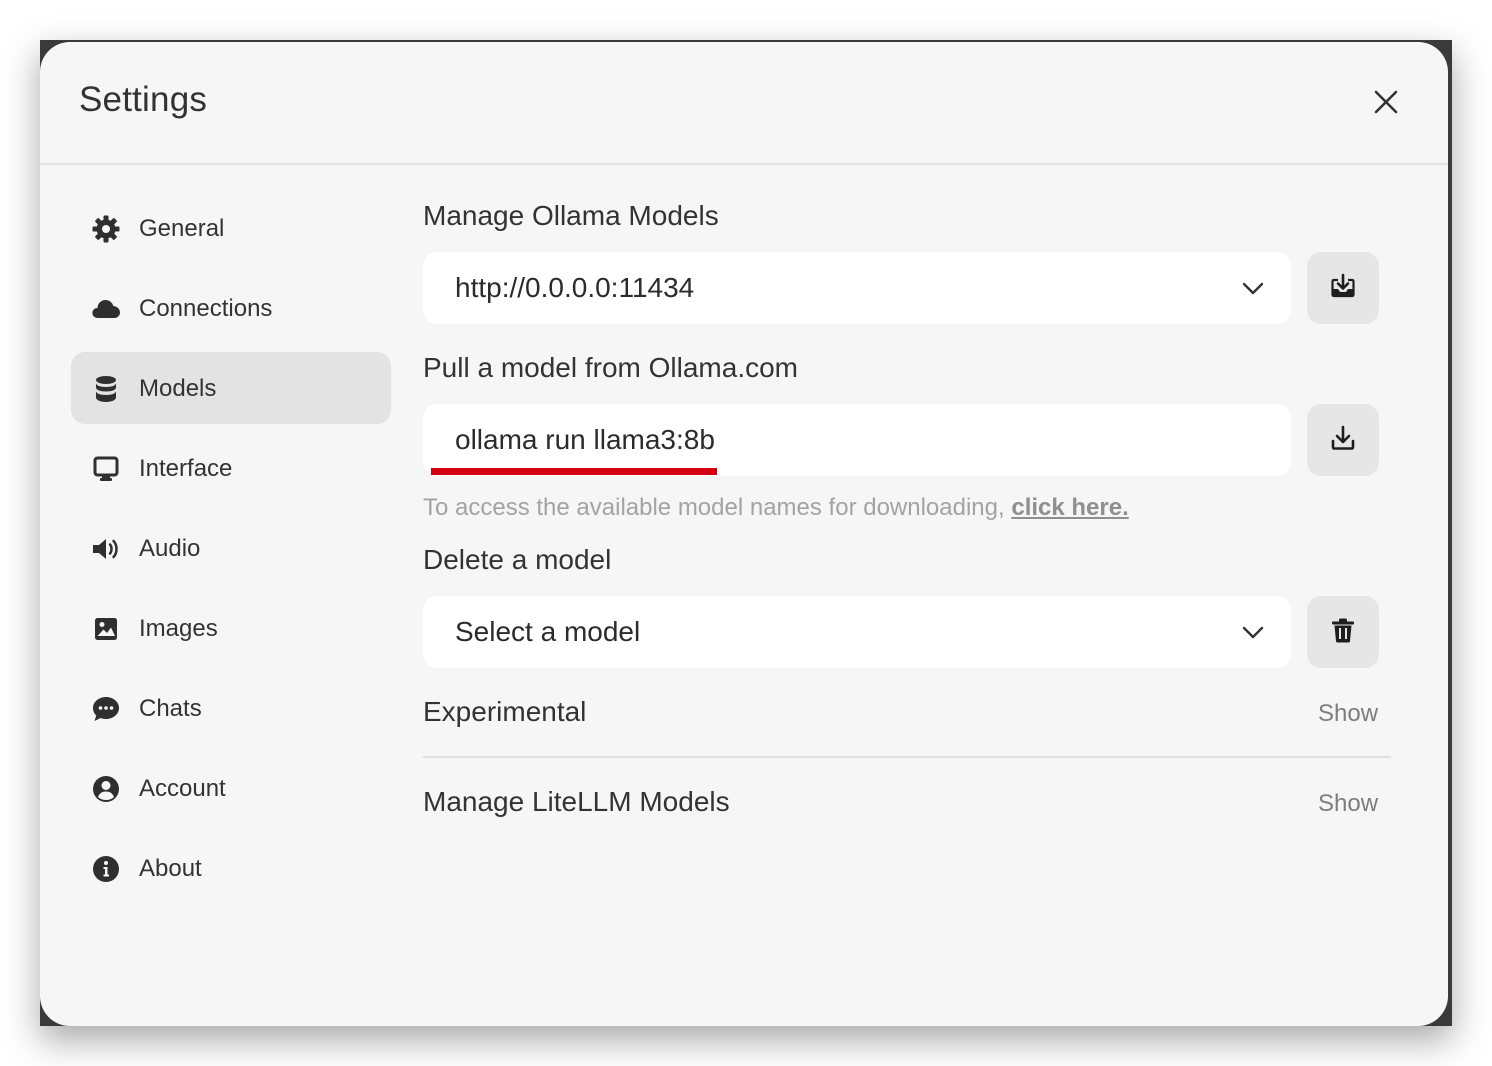 This screenshot has width=1492, height=1066. I want to click on pull-model-label: Pull a model from Ollama.com, so click(611, 367).